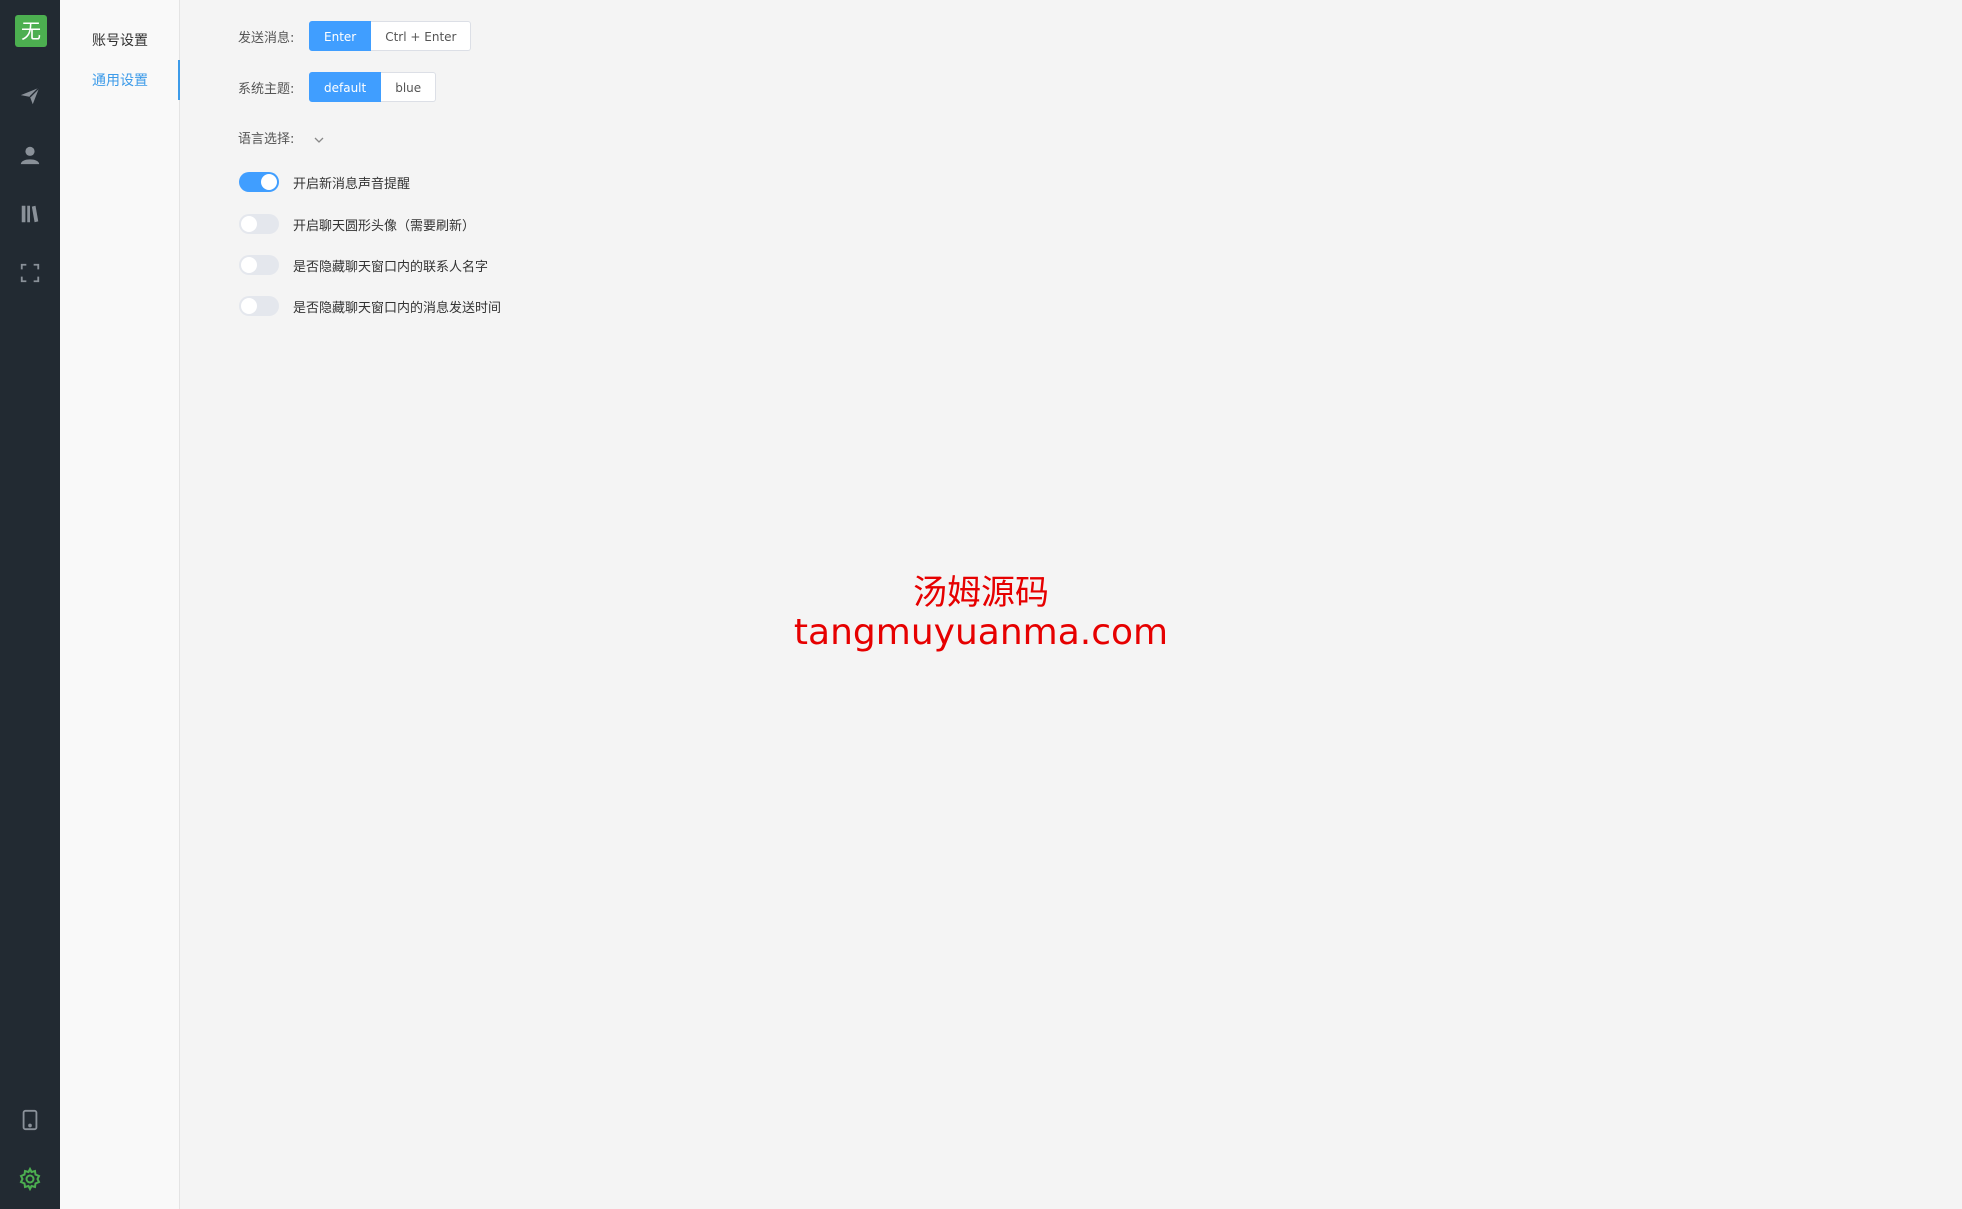 The height and width of the screenshot is (1209, 1962). Describe the element at coordinates (266, 89) in the screenshot. I see `theme-label: 系统主题:` at that location.